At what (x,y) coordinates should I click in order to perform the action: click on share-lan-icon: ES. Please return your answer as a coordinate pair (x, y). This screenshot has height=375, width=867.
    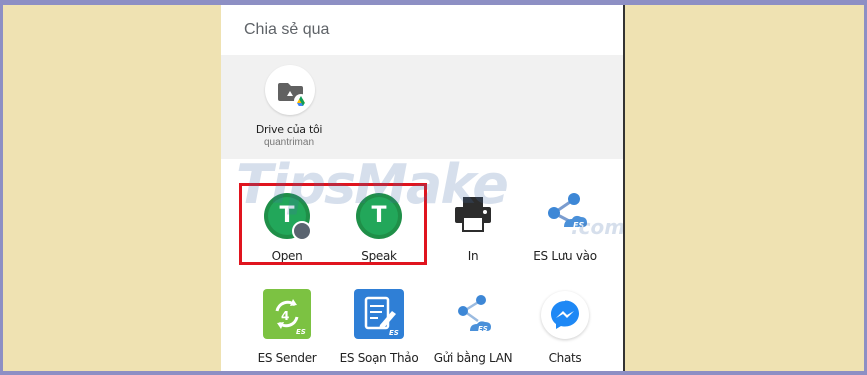
    Looking at the image, I should click on (473, 314).